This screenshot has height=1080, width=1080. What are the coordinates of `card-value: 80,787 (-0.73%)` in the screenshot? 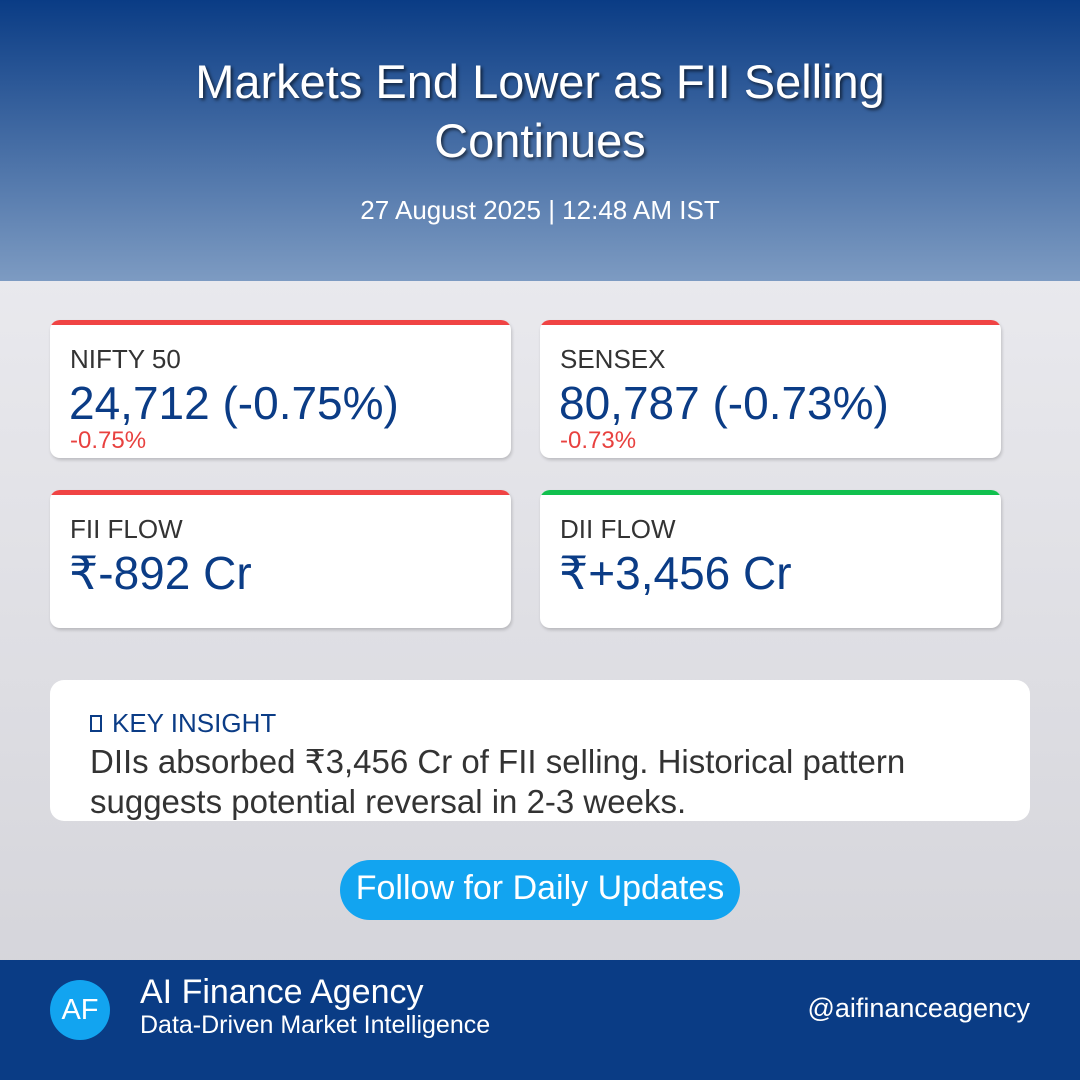 It's located at (724, 403).